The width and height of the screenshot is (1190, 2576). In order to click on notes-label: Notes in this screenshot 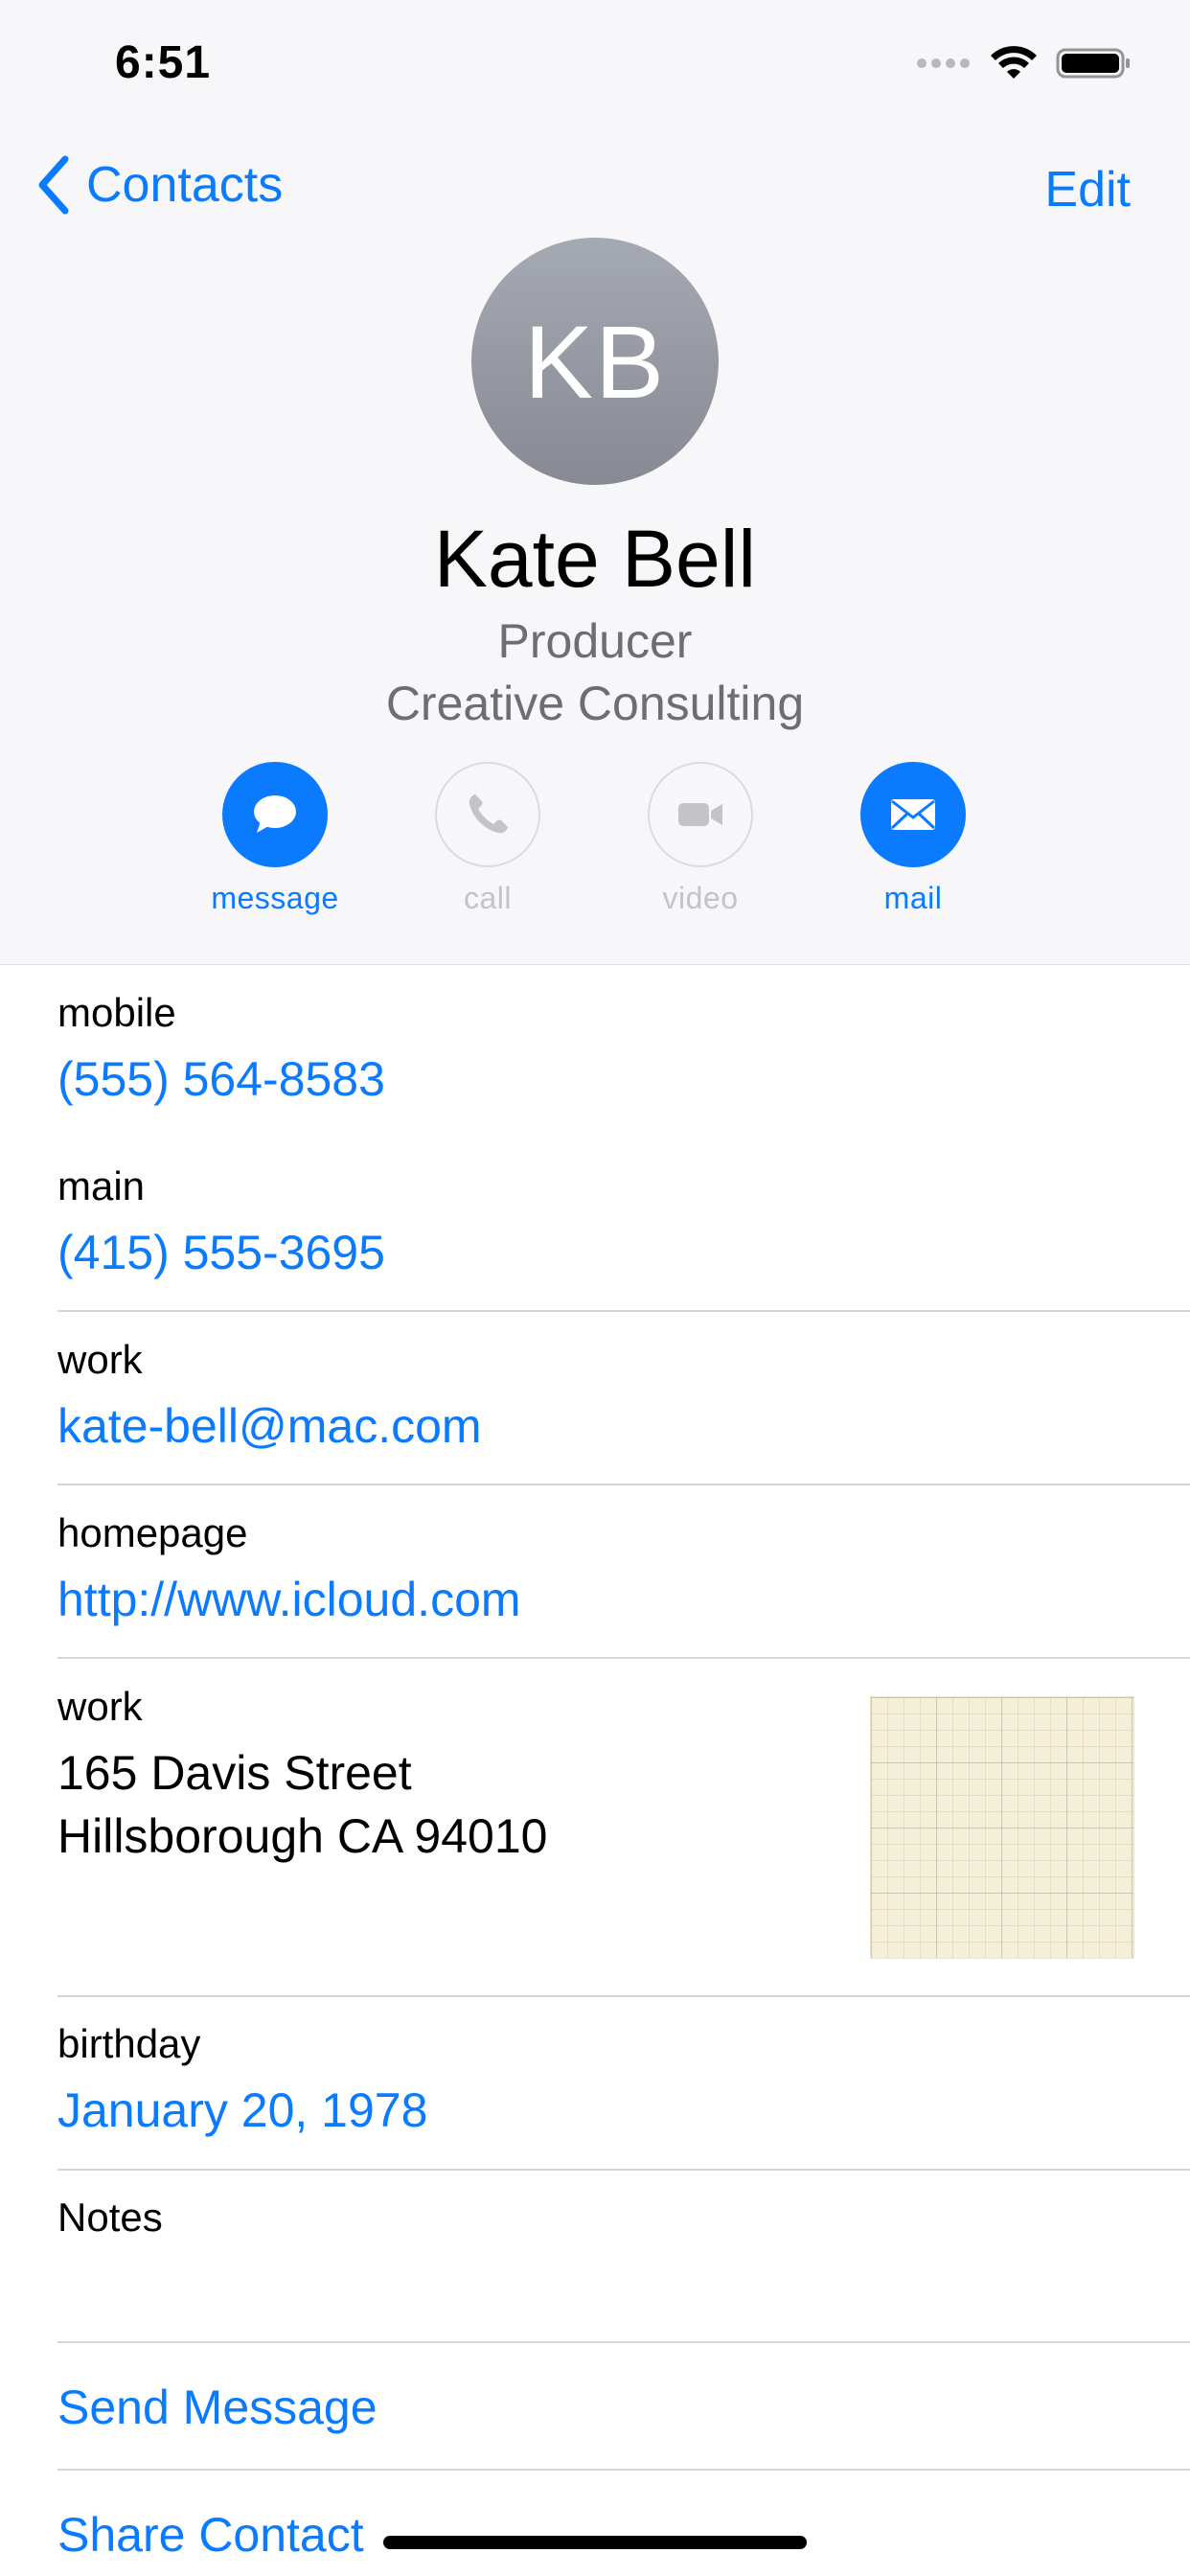, I will do `click(110, 2217)`.